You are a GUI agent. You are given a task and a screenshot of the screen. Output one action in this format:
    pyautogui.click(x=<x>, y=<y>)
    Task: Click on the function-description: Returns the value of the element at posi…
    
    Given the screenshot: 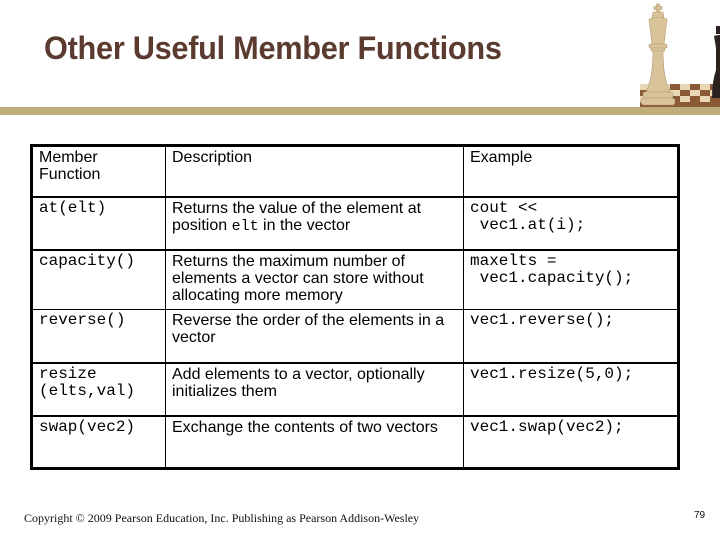 What is the action you would take?
    pyautogui.click(x=314, y=222)
    